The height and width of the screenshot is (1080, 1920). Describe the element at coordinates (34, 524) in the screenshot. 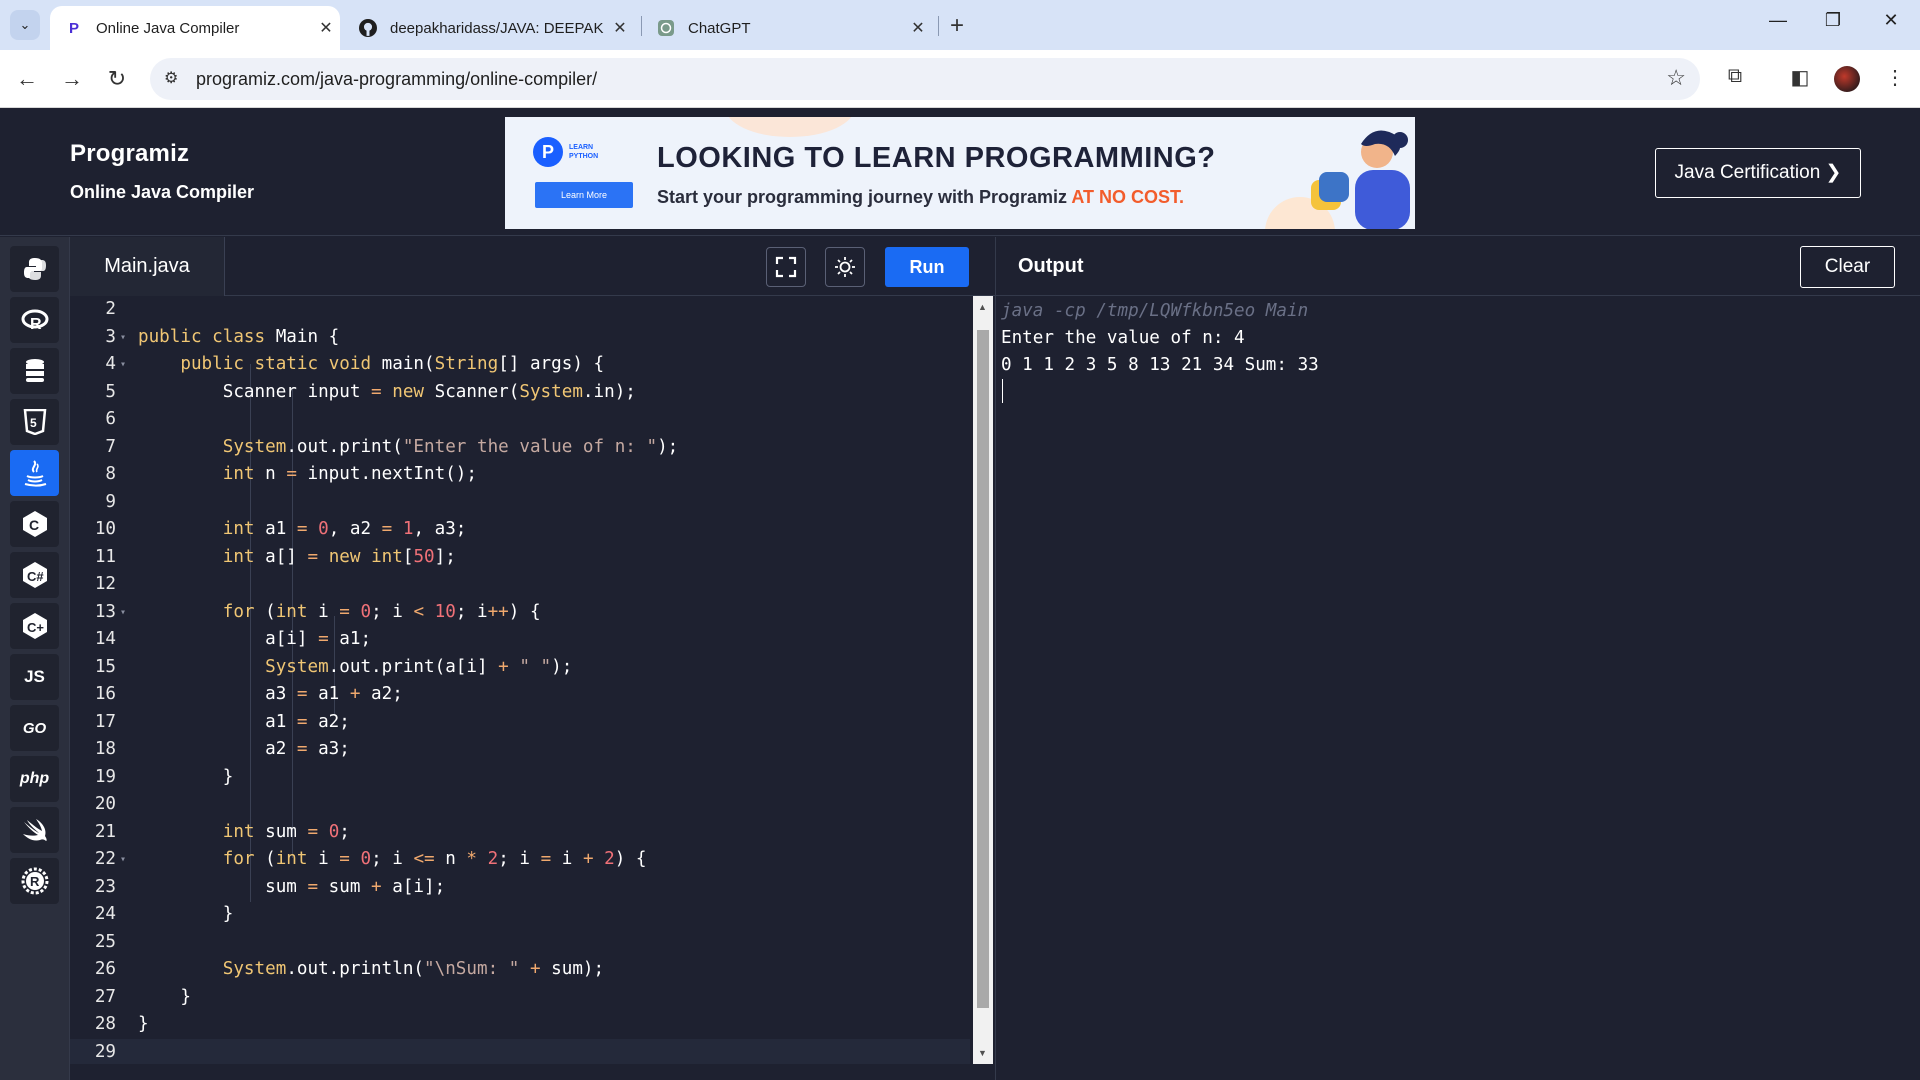

I see `c-icon: C` at that location.